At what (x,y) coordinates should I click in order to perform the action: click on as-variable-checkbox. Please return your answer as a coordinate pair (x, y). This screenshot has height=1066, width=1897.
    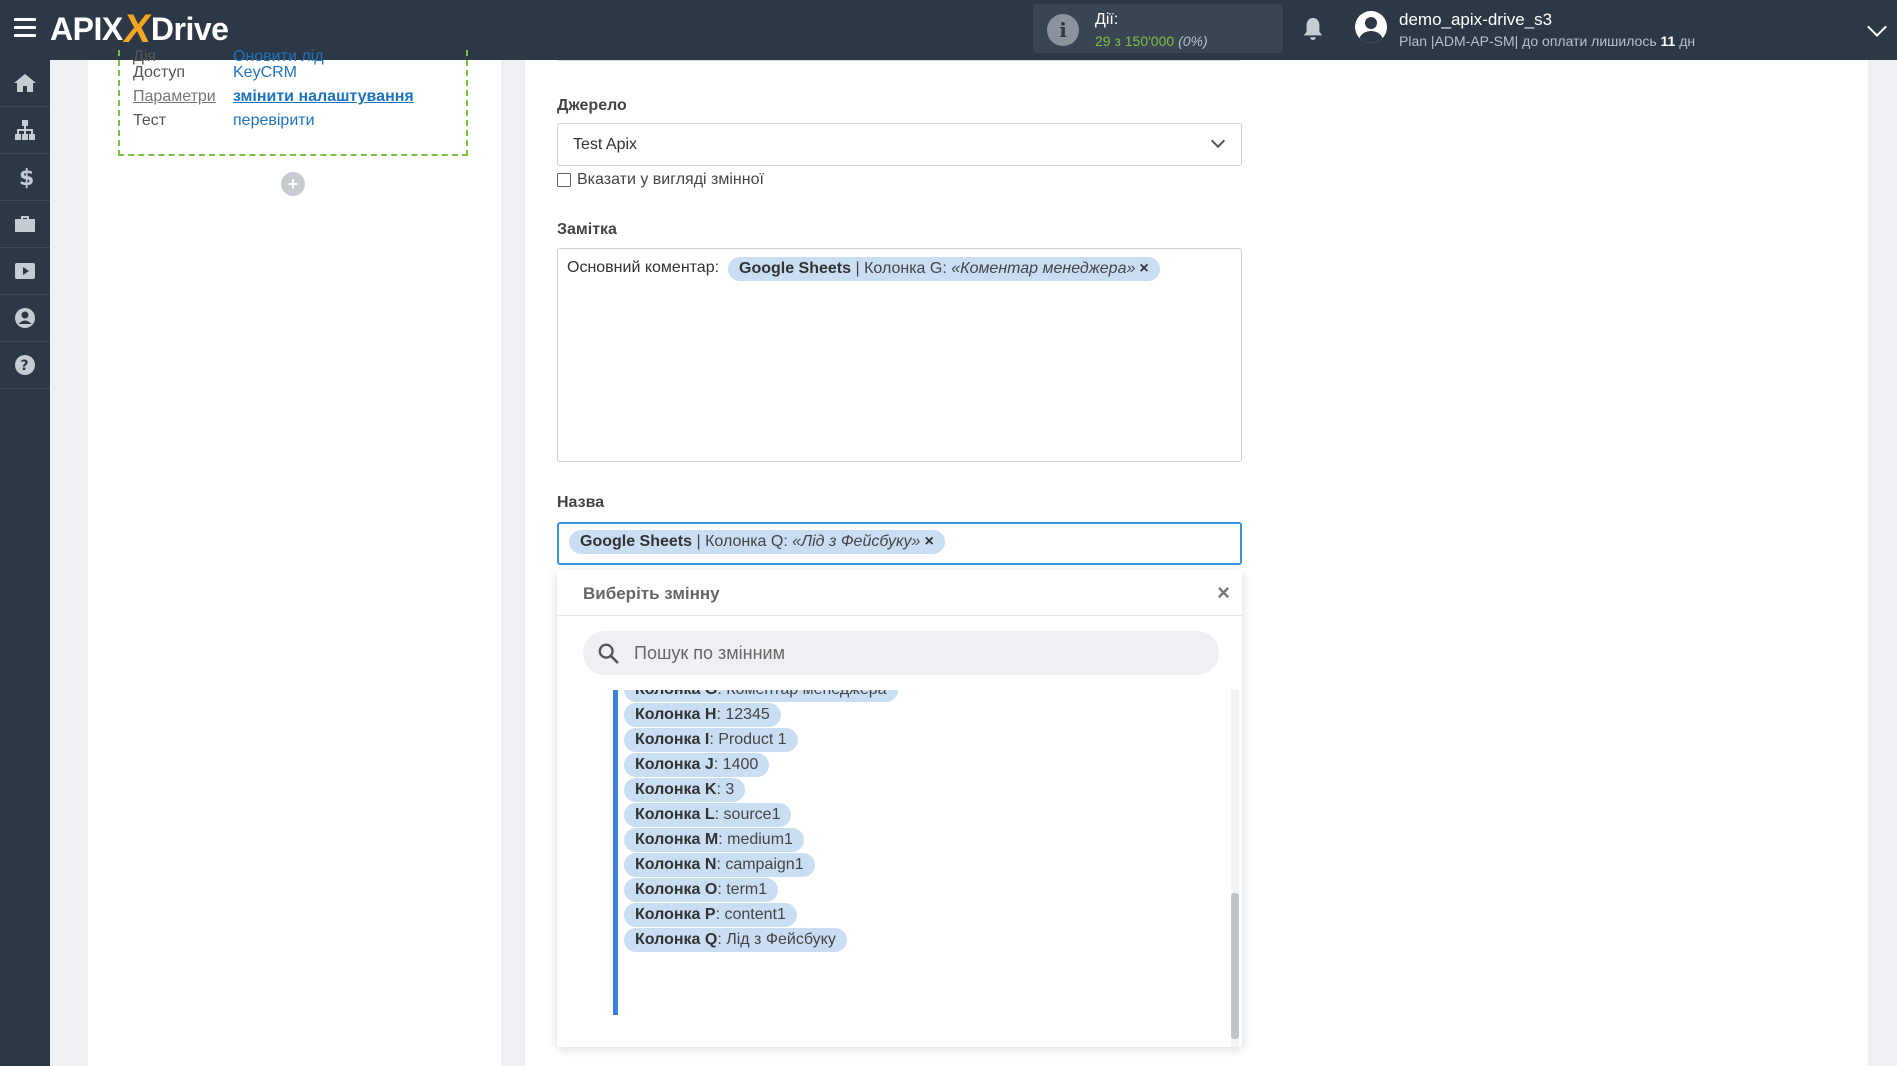
    Looking at the image, I should click on (564, 180).